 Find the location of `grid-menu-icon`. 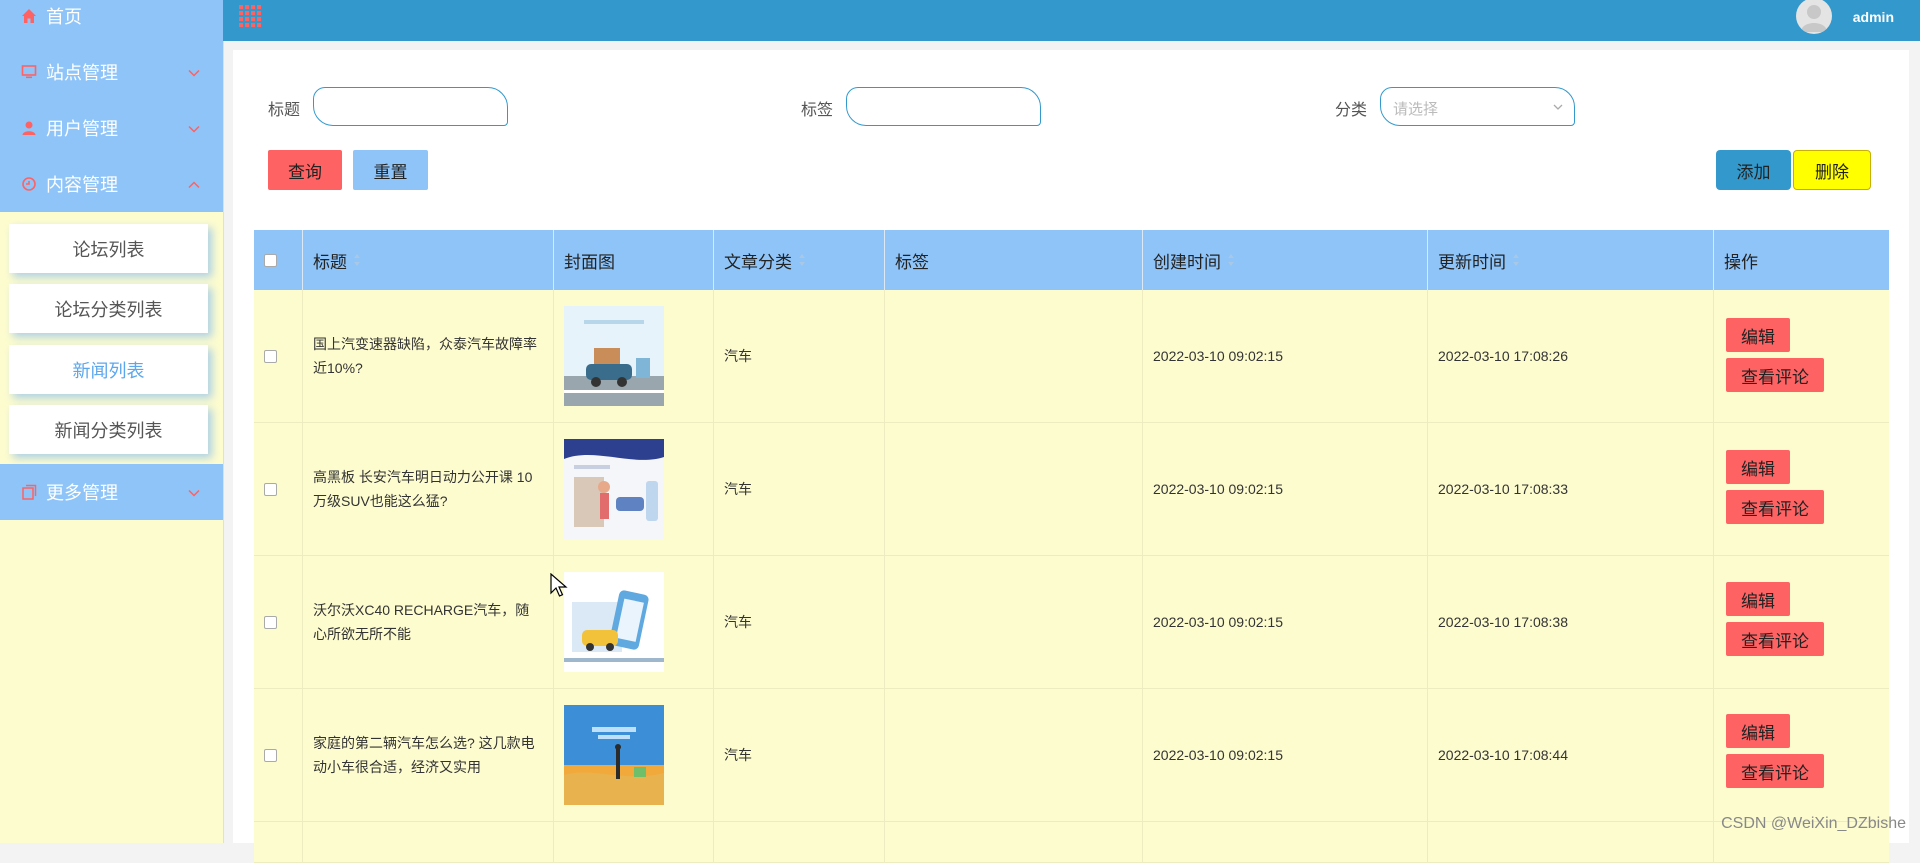

grid-menu-icon is located at coordinates (250, 16).